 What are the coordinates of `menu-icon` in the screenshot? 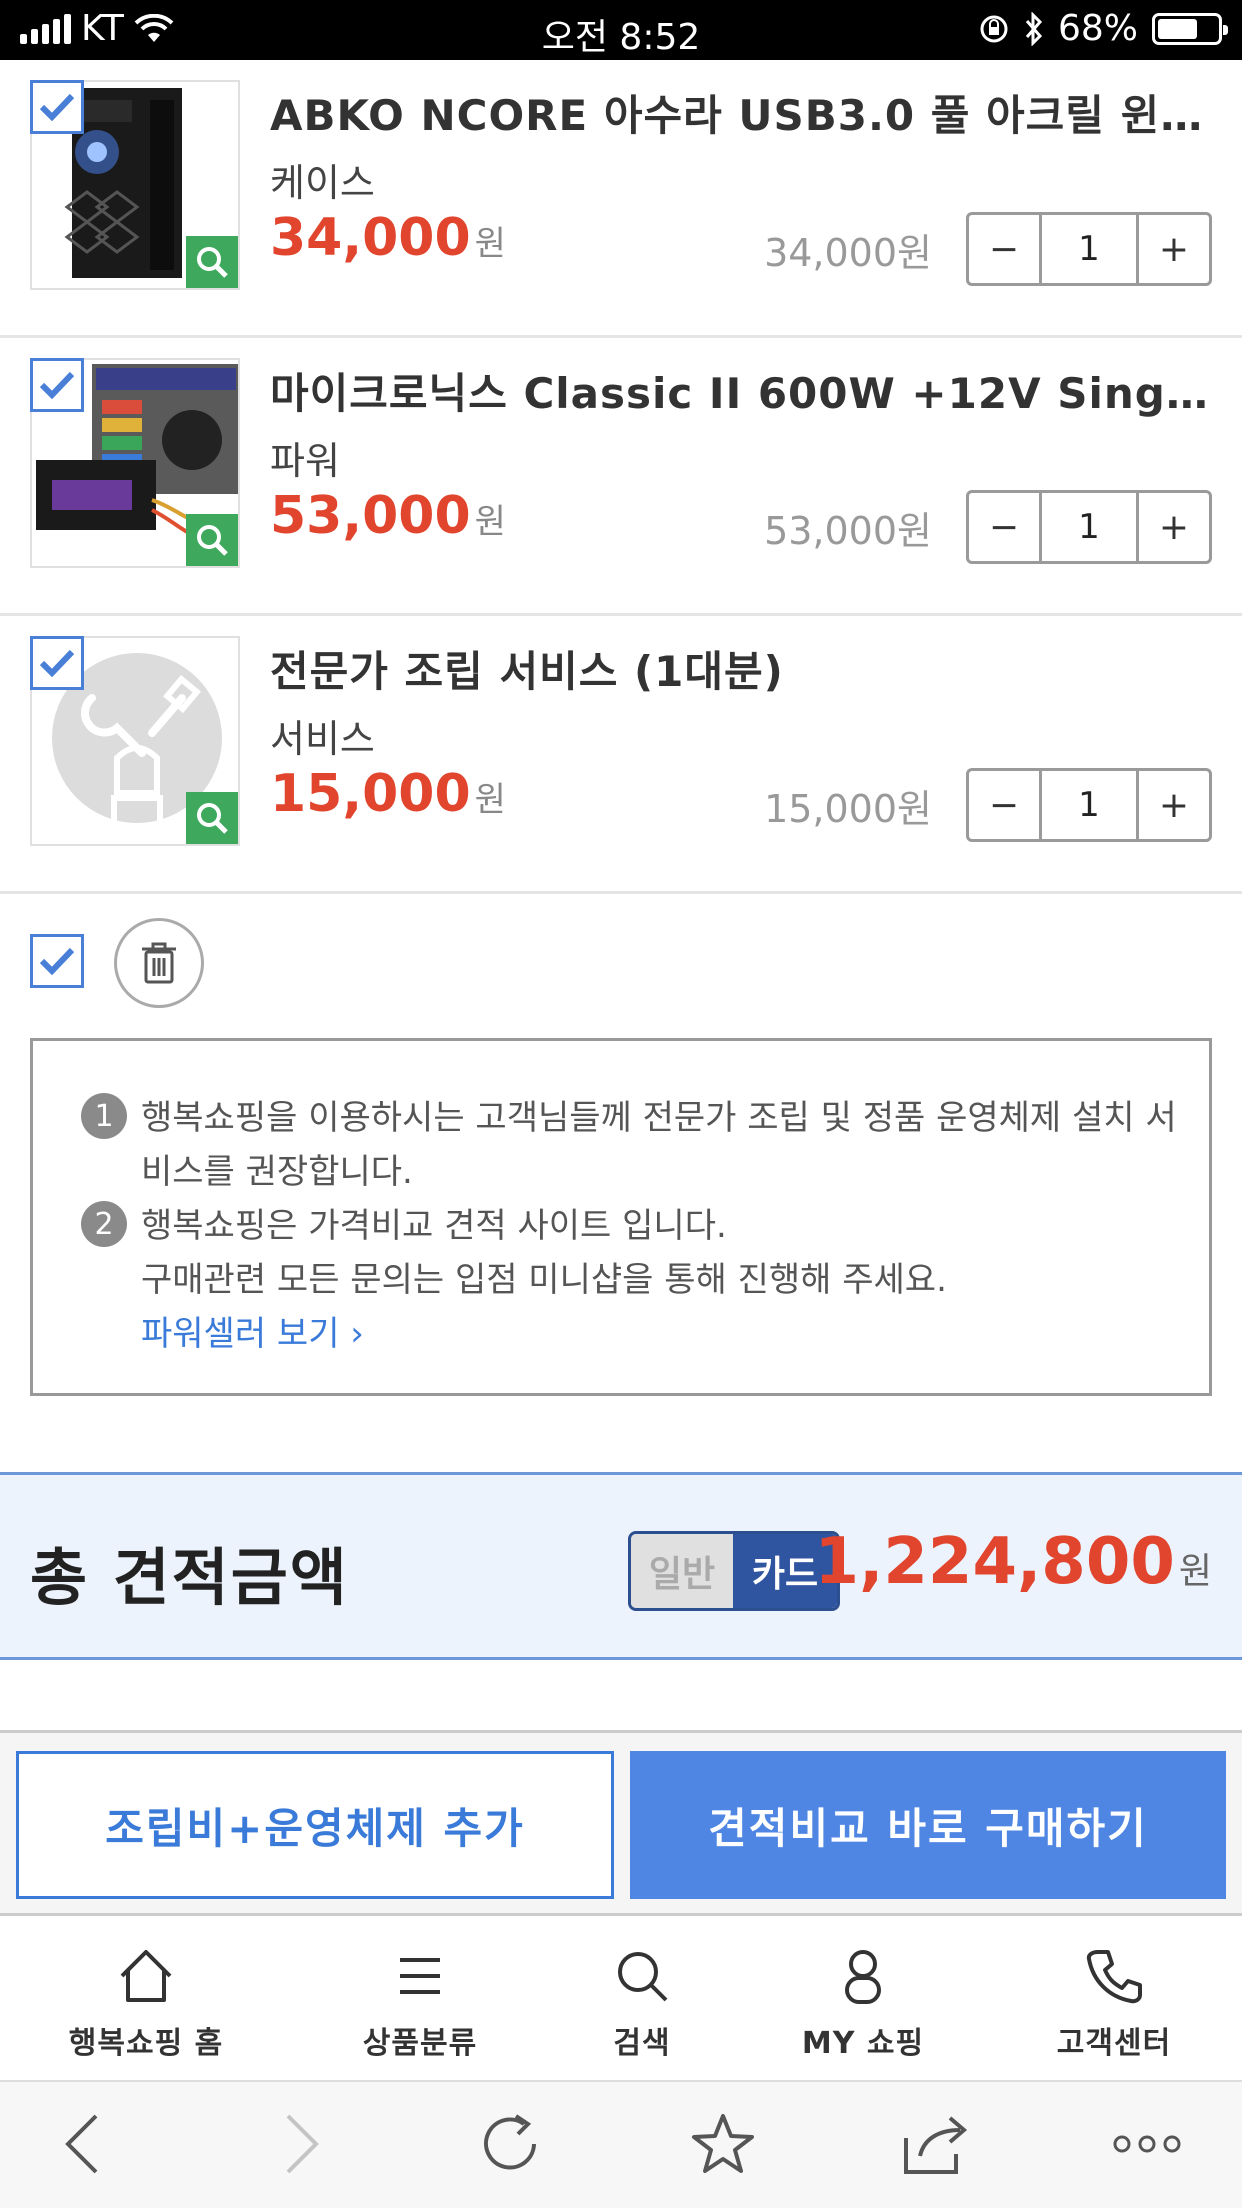 It's located at (420, 1976).